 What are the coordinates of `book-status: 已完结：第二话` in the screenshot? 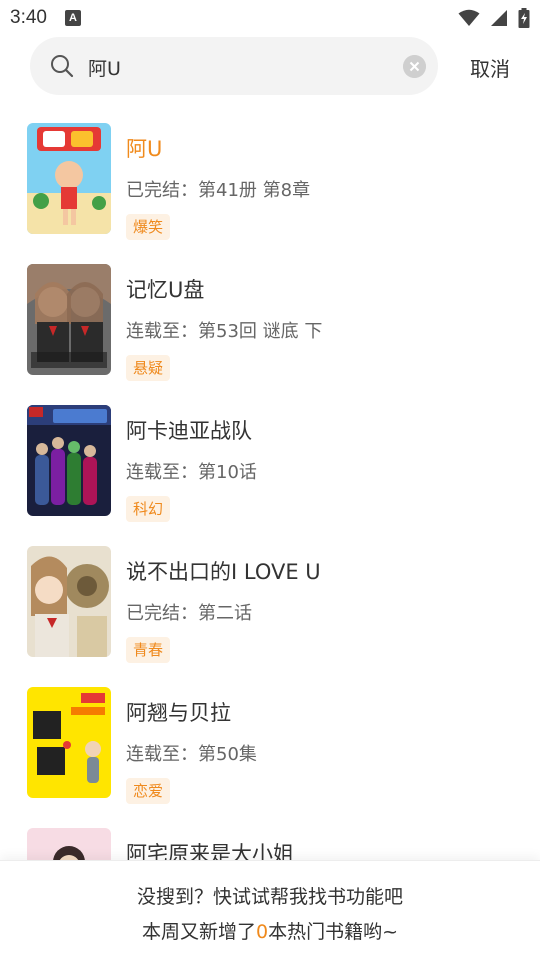 It's located at (189, 613).